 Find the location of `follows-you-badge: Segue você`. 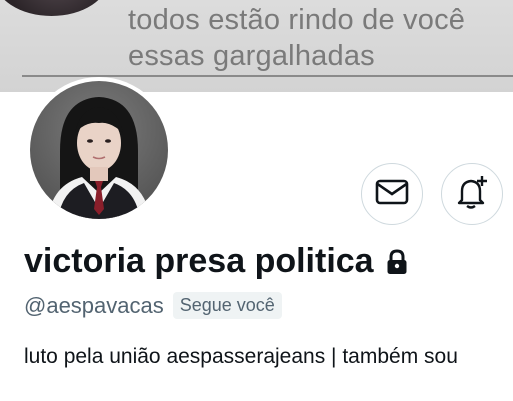

follows-you-badge: Segue você is located at coordinates (227, 305).